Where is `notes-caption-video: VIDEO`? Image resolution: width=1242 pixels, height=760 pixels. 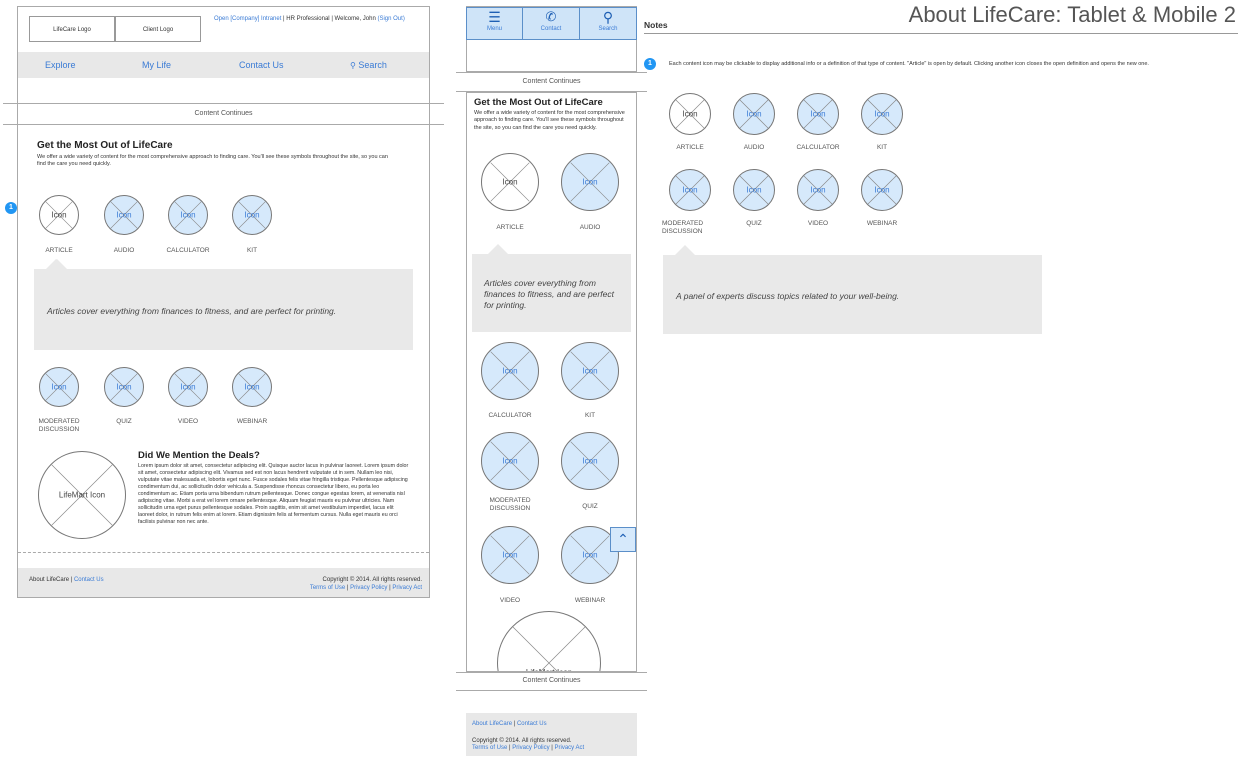
notes-caption-video: VIDEO is located at coordinates (818, 223).